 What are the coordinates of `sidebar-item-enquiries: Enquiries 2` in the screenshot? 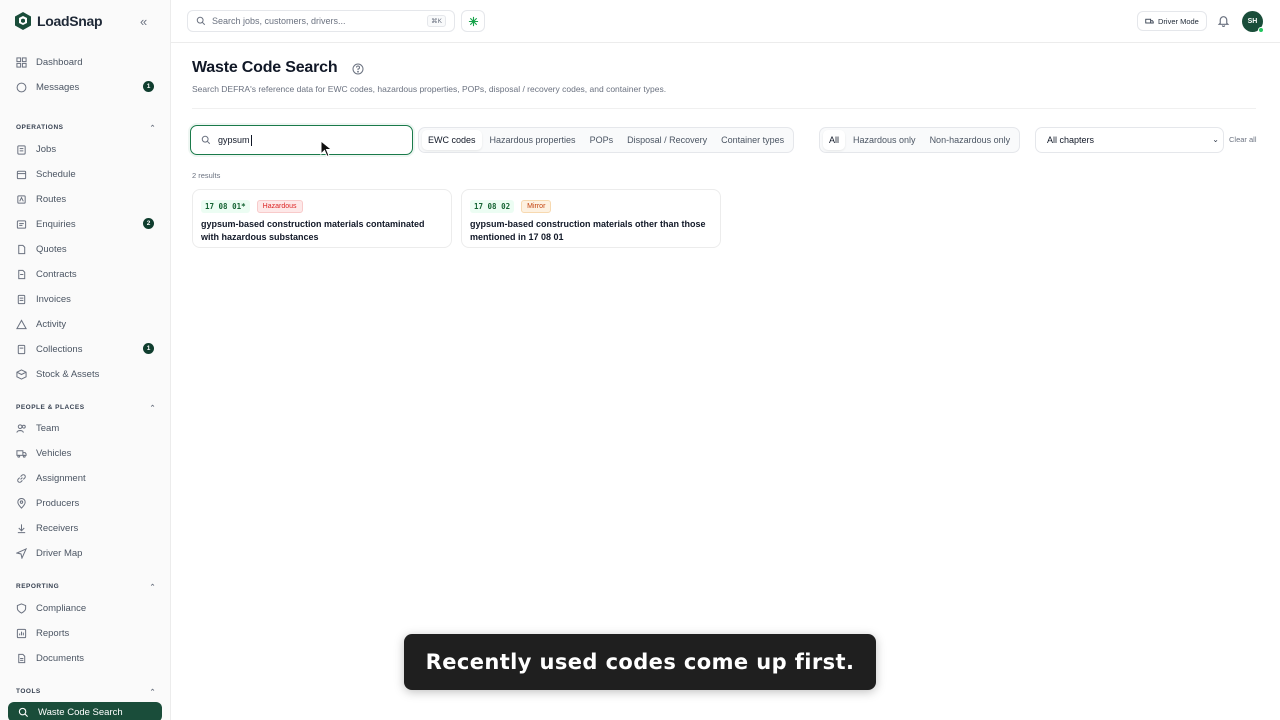 It's located at (86, 224).